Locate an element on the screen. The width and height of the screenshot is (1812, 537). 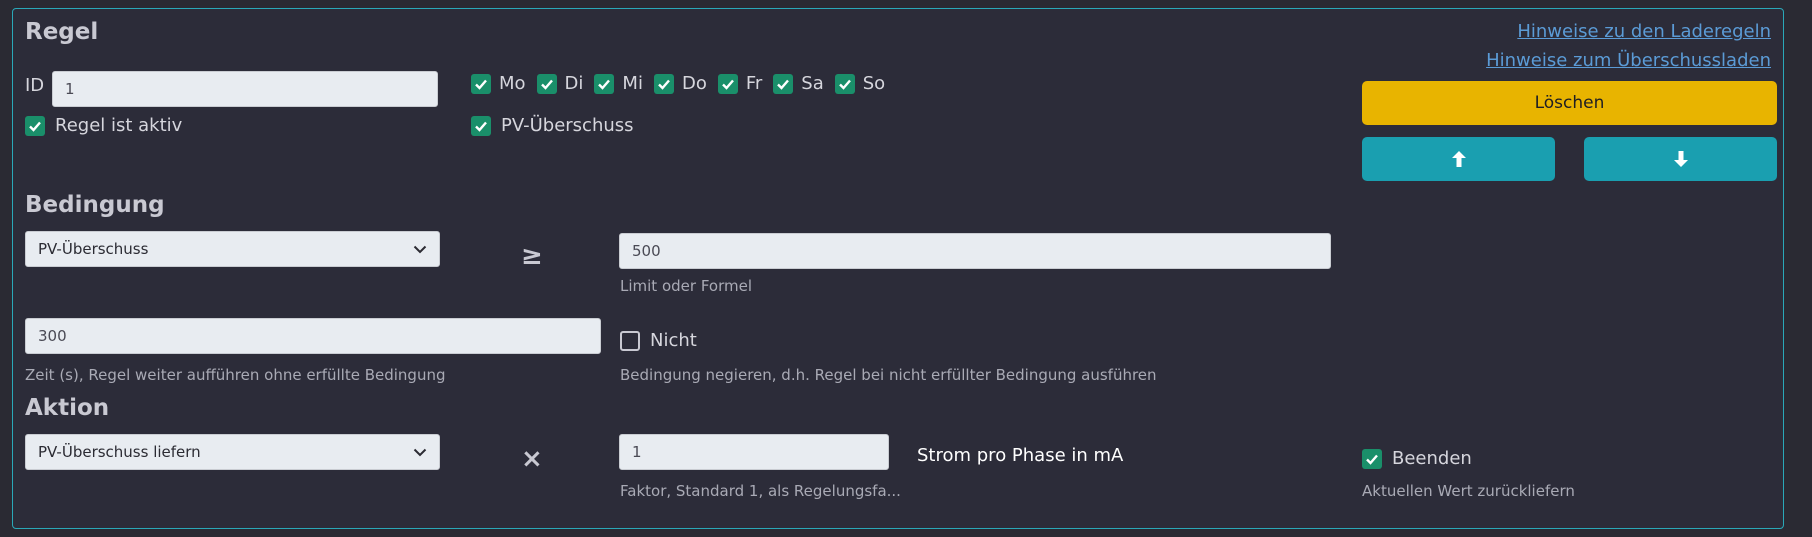
move-down-button is located at coordinates (1680, 159).